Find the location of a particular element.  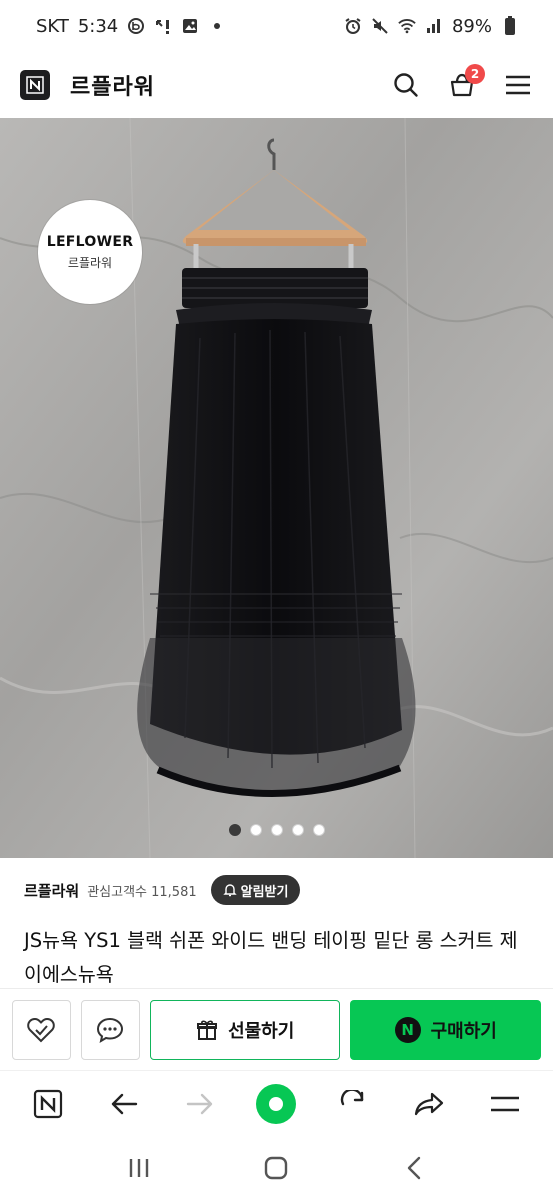

share-icon is located at coordinates (428, 1103).